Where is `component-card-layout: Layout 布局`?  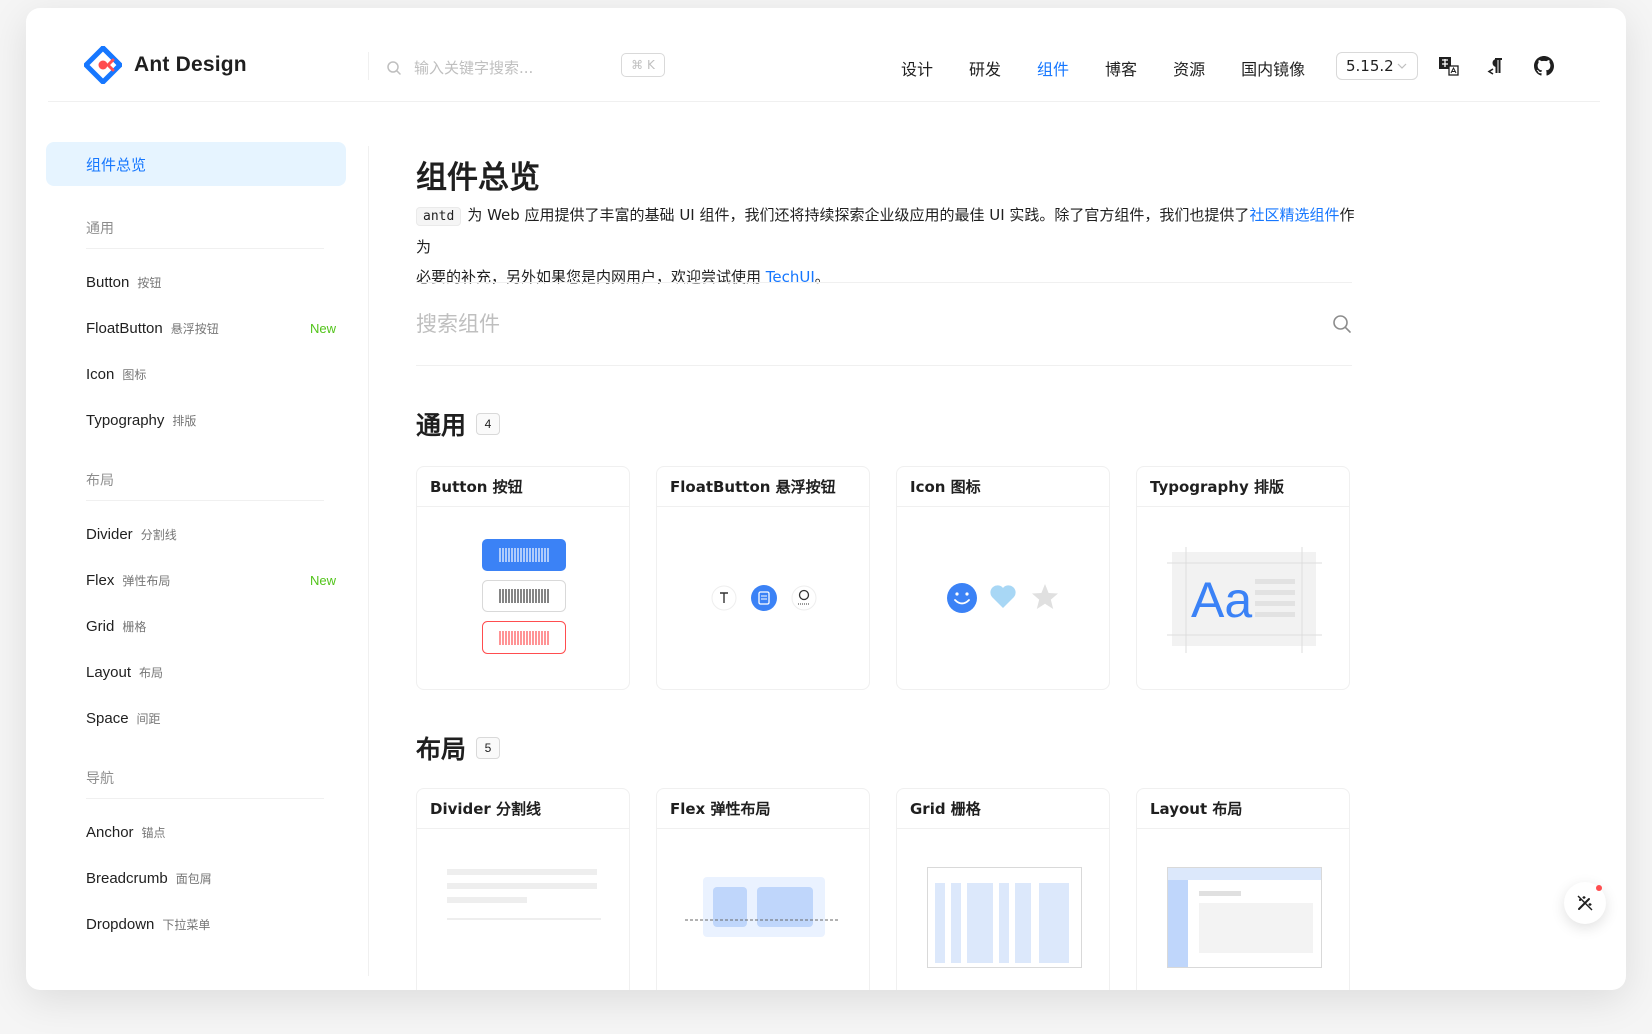 component-card-layout: Layout 布局 is located at coordinates (1243, 889).